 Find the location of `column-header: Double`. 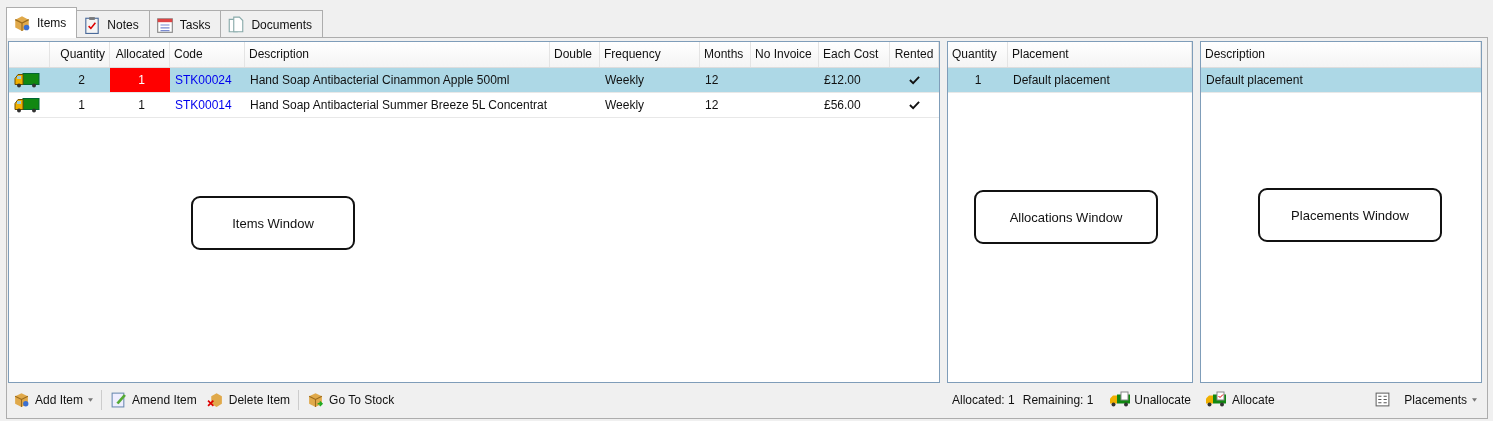

column-header: Double is located at coordinates (575, 54).